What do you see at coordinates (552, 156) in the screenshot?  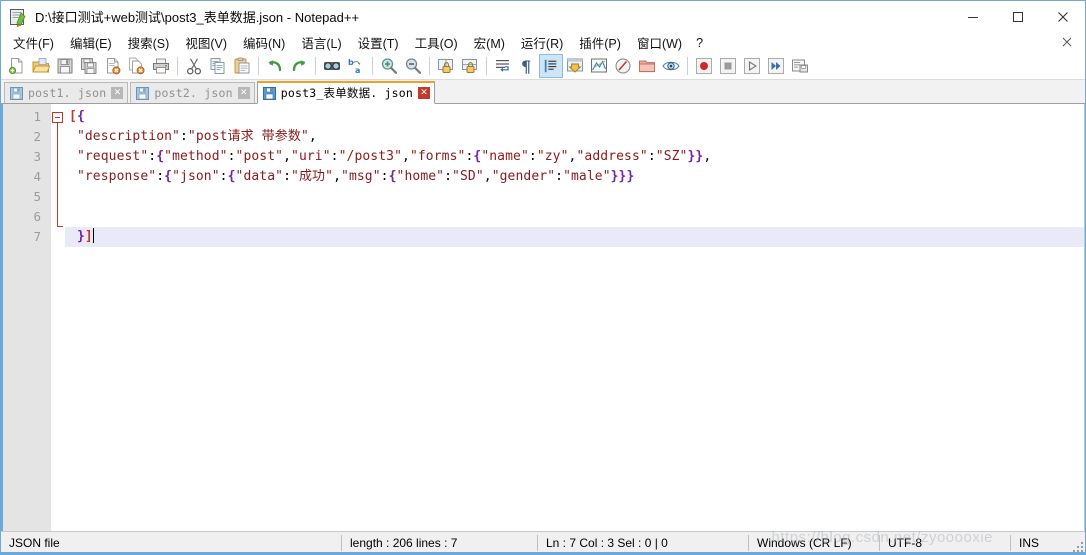 I see `code-token: "zy"` at bounding box center [552, 156].